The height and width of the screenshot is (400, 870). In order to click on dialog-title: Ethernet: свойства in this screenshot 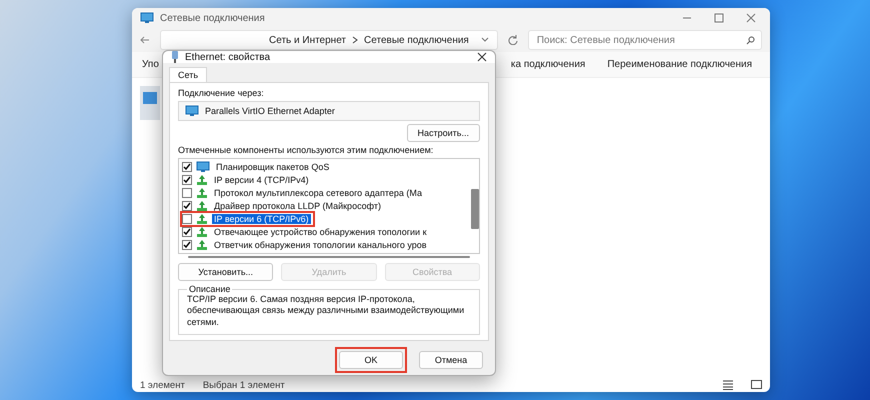, I will do `click(228, 57)`.